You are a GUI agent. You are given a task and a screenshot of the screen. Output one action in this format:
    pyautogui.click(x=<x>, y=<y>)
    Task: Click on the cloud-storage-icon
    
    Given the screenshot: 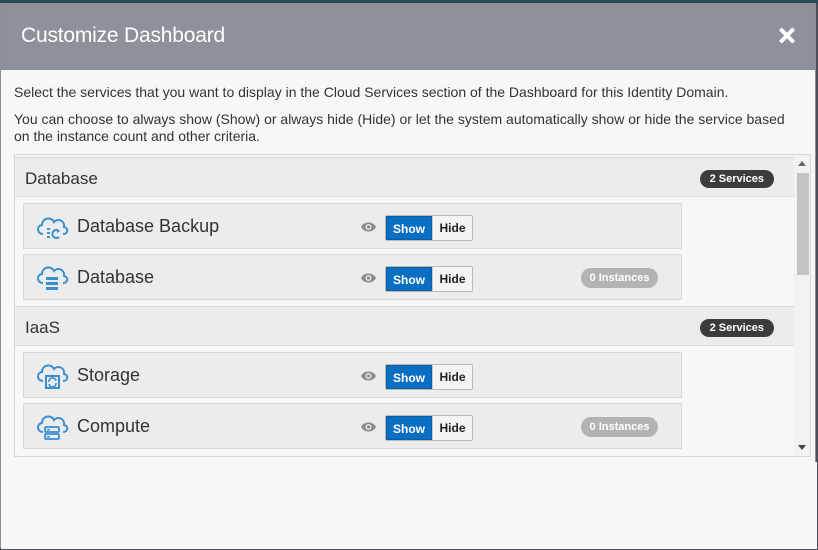 What is the action you would take?
    pyautogui.click(x=53, y=376)
    